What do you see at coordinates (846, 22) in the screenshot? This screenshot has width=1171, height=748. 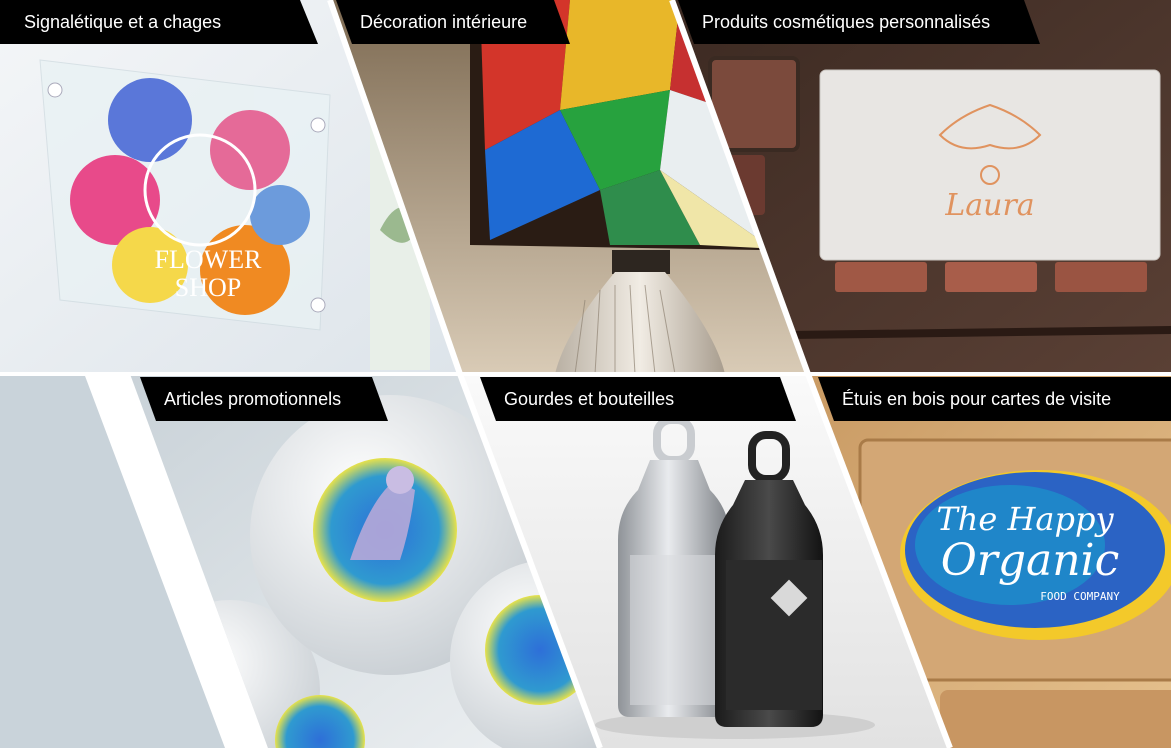 I see `category-label-text: Produits cosmétiques personnalisés` at bounding box center [846, 22].